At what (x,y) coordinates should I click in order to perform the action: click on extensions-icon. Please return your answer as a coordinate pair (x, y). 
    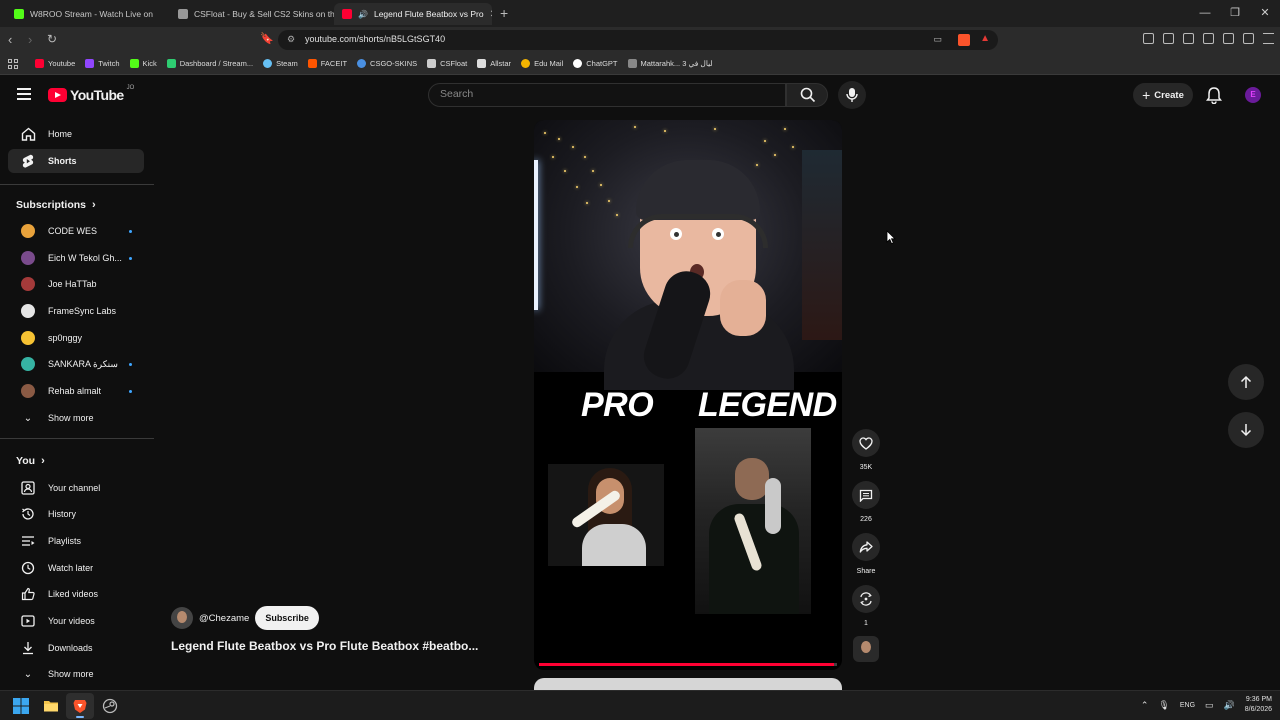
    Looking at the image, I should click on (1148, 38).